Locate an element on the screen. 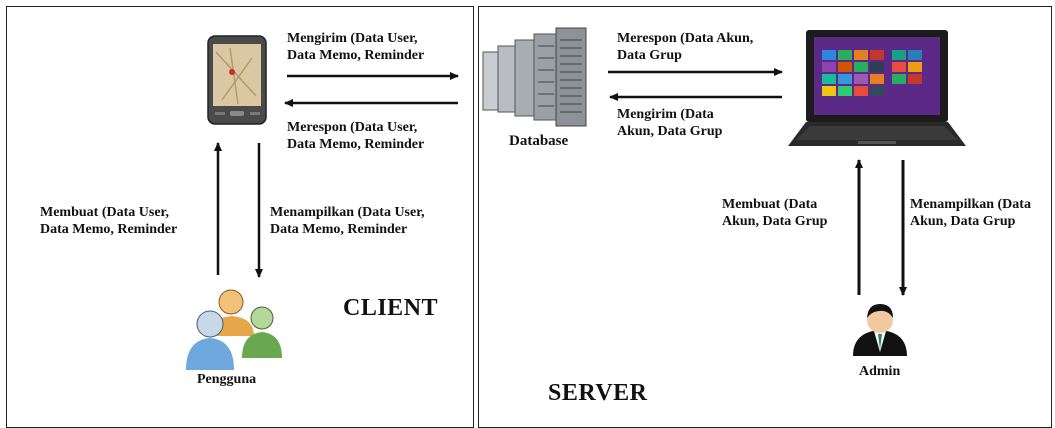  laptop-icon is located at coordinates (877, 88).